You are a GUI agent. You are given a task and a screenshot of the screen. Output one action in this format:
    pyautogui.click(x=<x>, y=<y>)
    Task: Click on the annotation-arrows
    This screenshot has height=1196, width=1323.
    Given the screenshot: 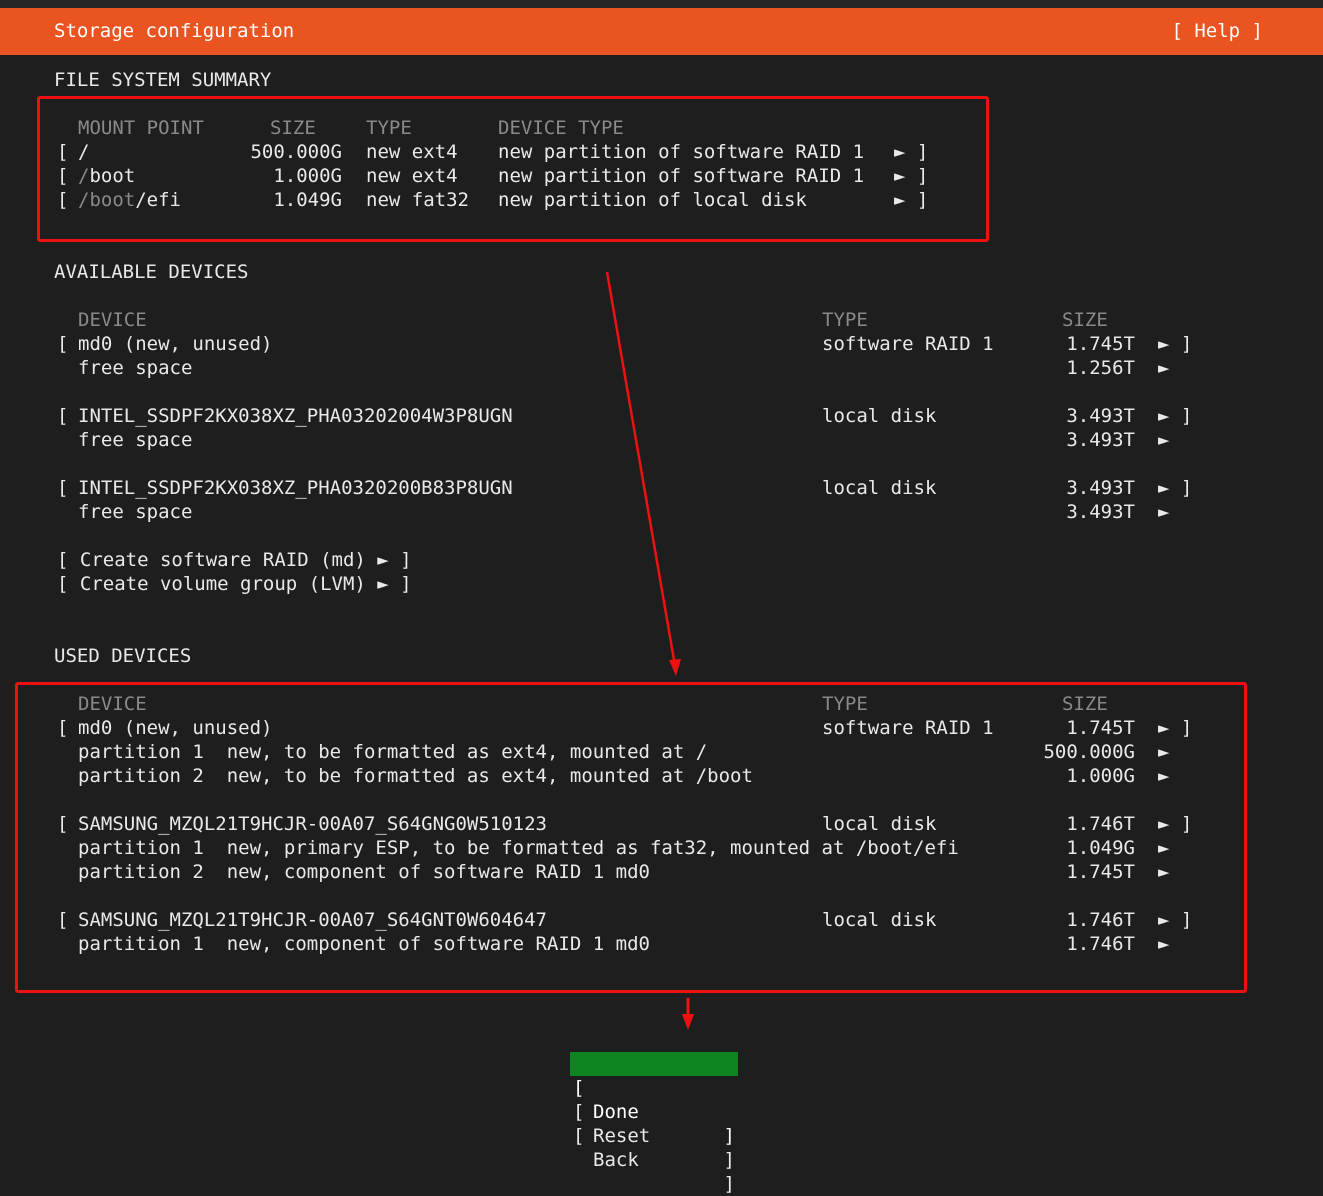 What is the action you would take?
    pyautogui.click(x=649, y=650)
    